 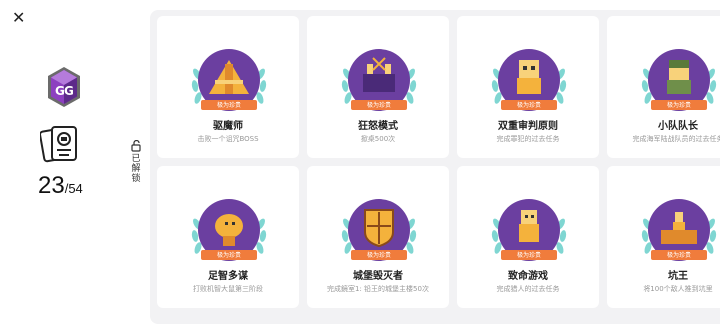 I want to click on achievement-card: 极为珍贵 足智多谋 打败机智大鼠第三阶段, so click(x=228, y=237).